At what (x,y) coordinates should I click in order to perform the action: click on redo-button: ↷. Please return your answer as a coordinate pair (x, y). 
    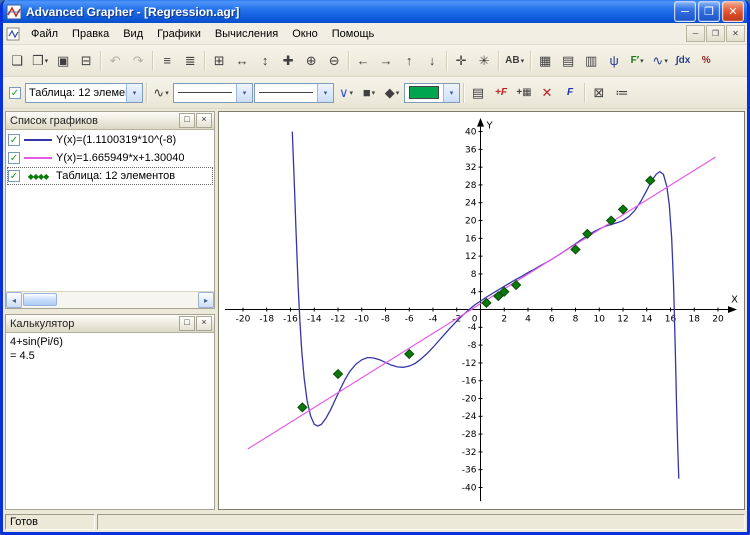
    Looking at the image, I should click on (138, 61).